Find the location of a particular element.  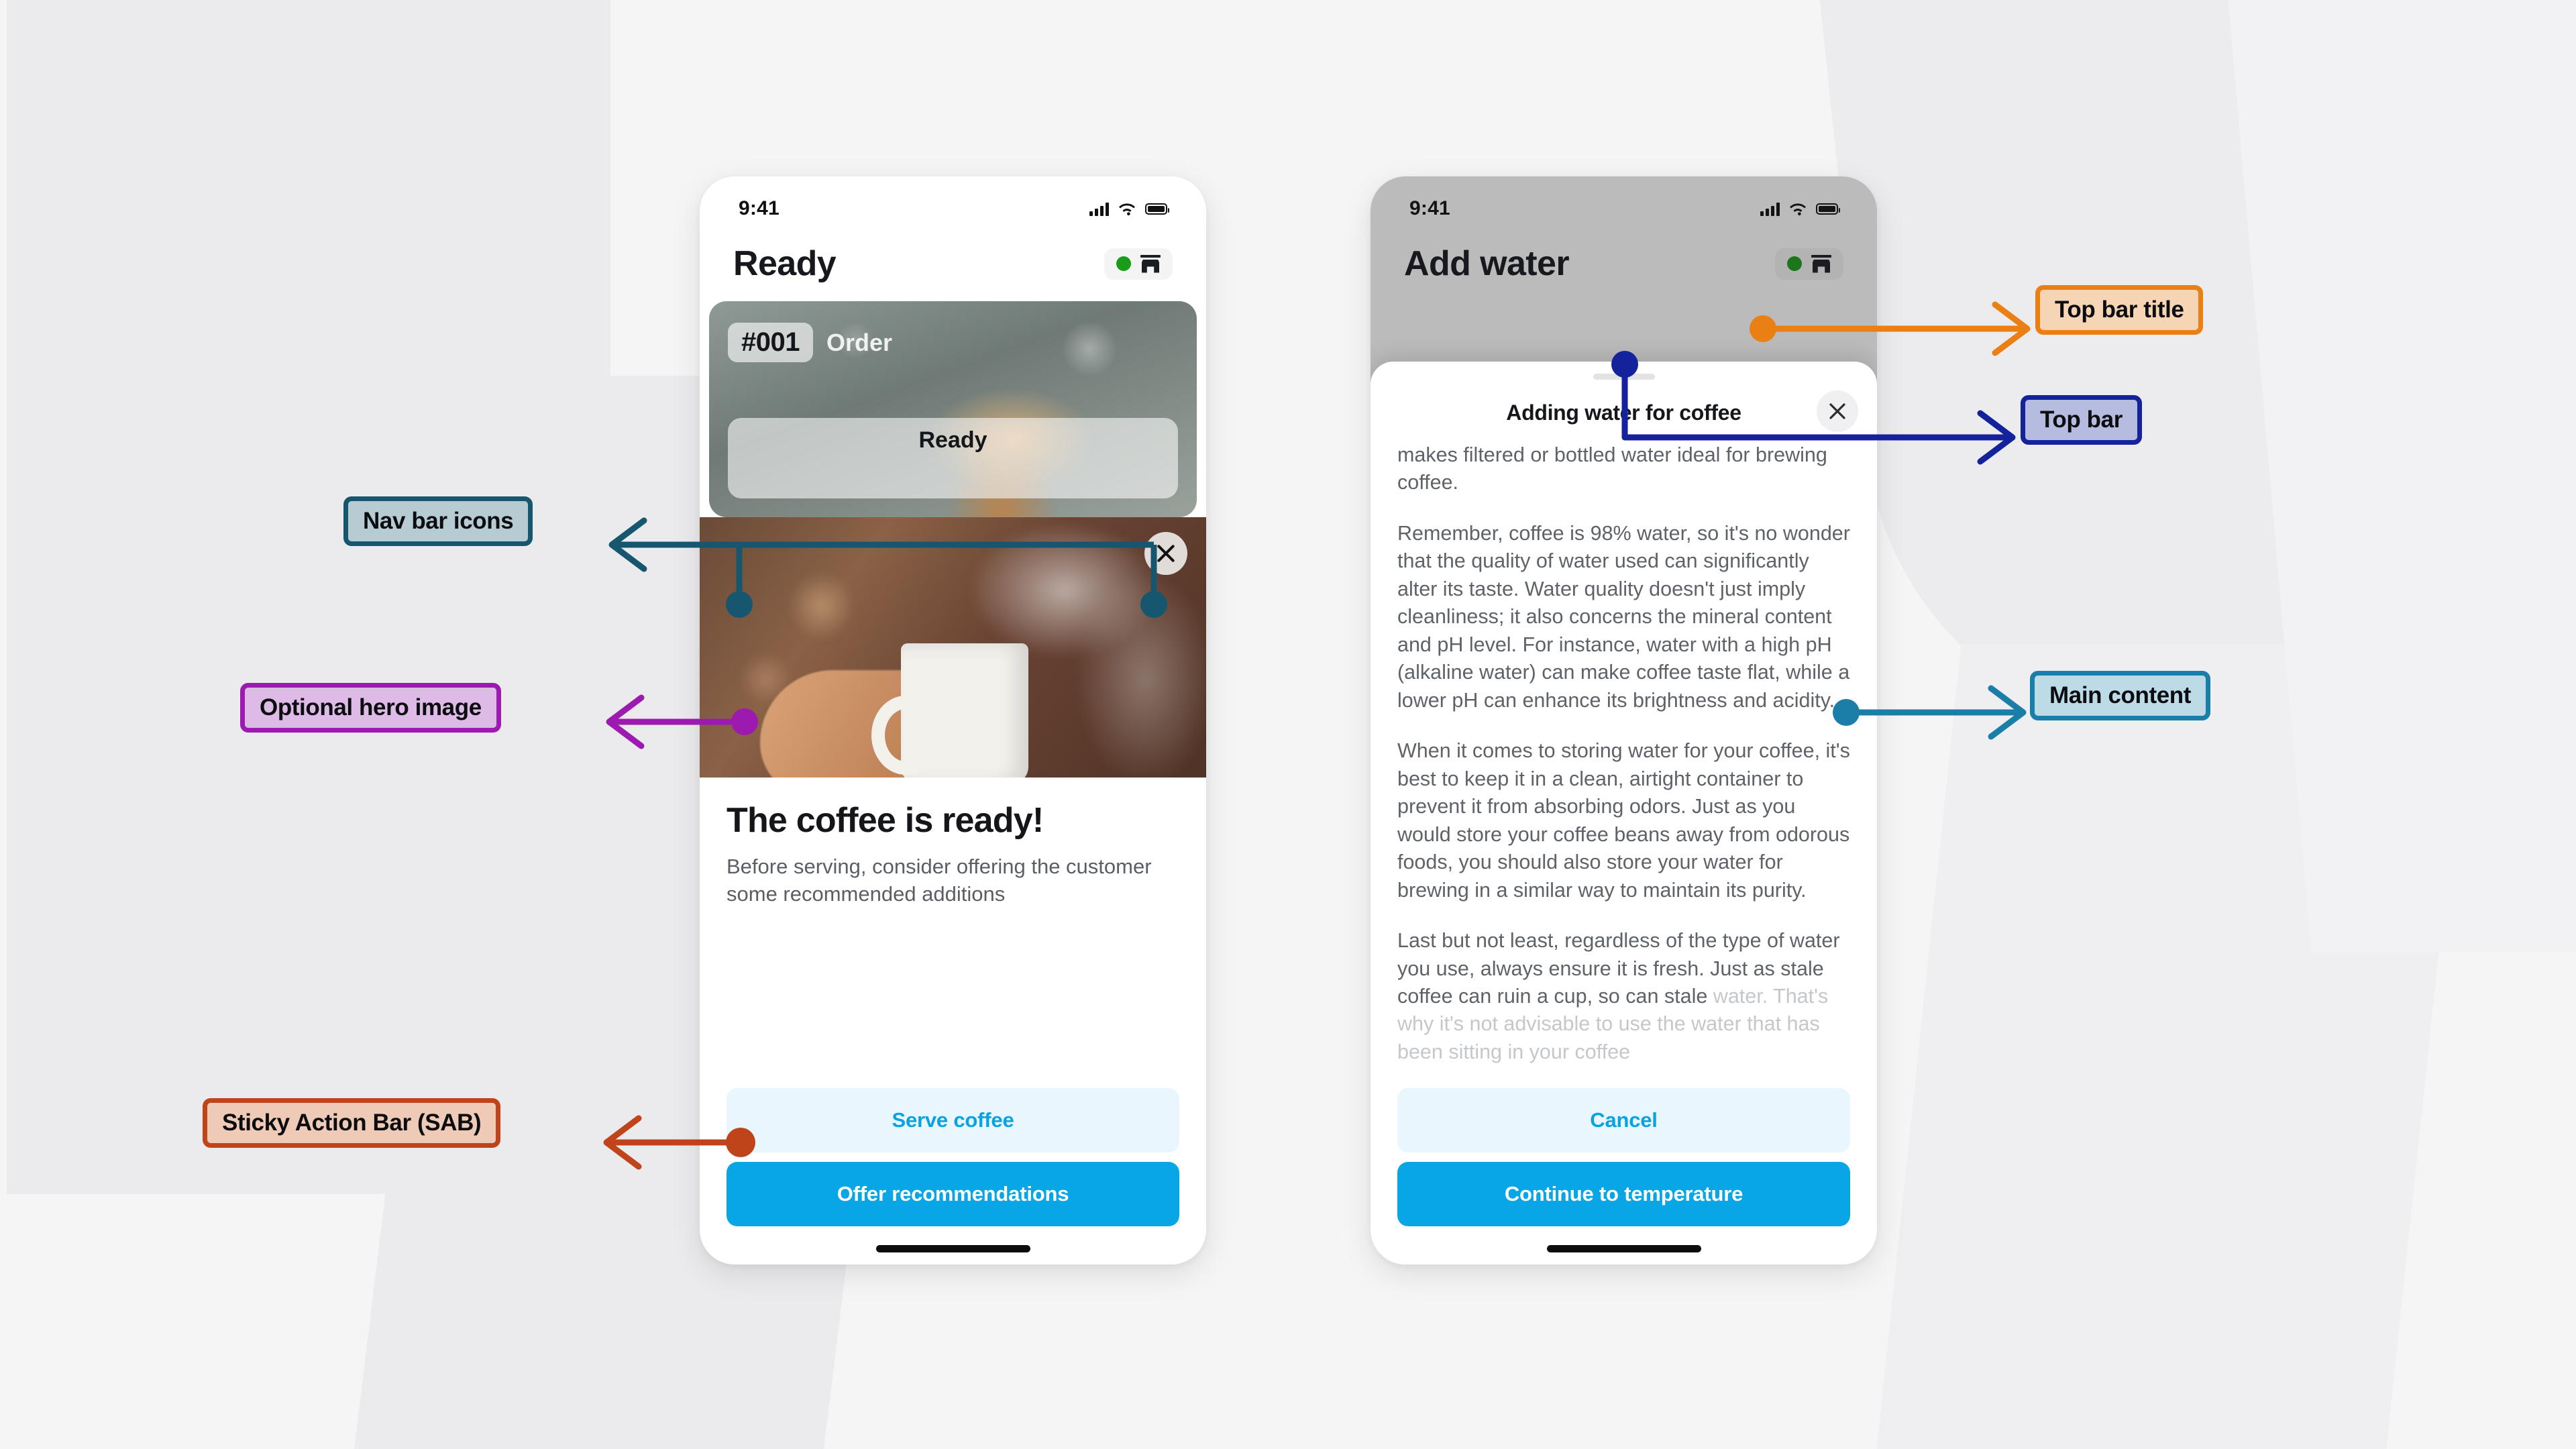

order-status-text: Ready is located at coordinates (952, 440).